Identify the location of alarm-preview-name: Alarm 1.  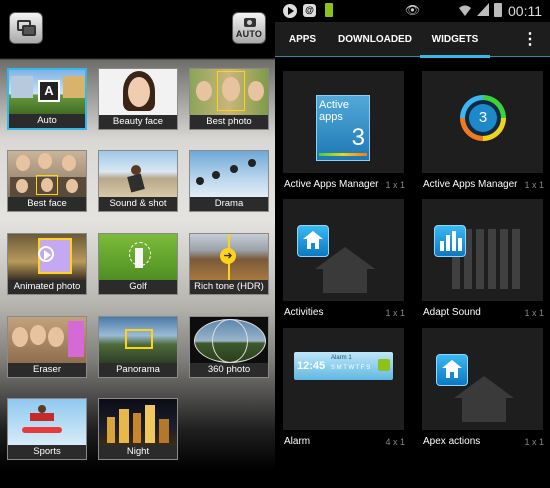
(341, 358).